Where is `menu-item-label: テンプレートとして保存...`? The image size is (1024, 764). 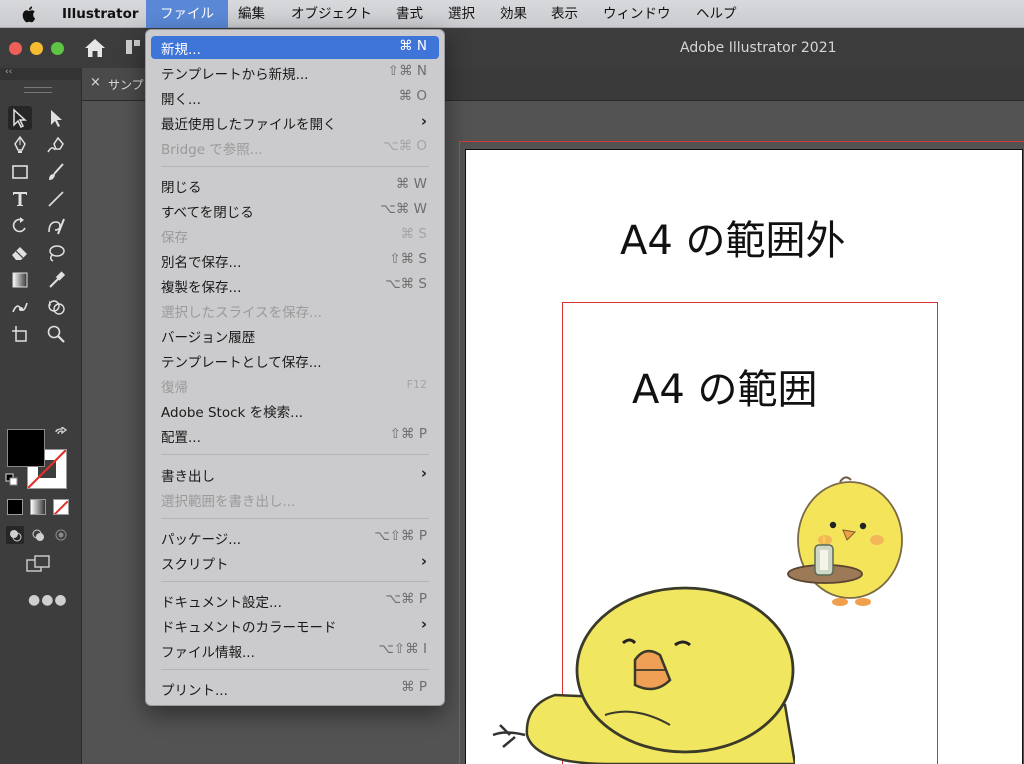
menu-item-label: テンプレートとして保存... is located at coordinates (241, 363).